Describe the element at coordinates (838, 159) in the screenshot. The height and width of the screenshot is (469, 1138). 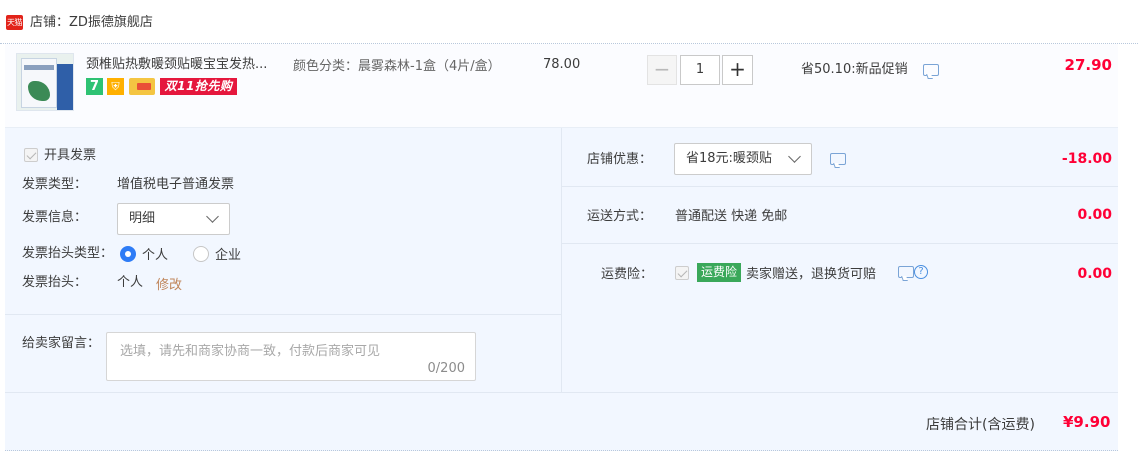
I see `discount-info-icon` at that location.